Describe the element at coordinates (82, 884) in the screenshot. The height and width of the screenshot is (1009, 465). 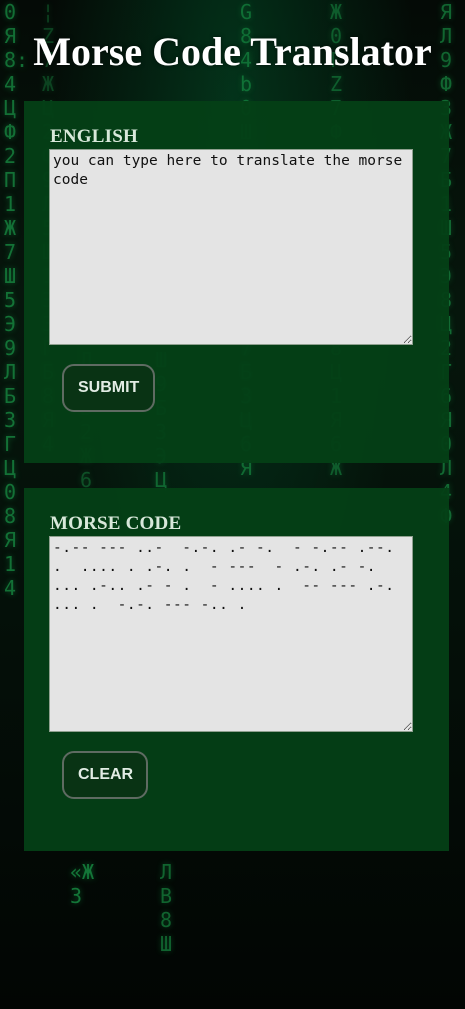
I see `rain-column: «Ж3` at that location.